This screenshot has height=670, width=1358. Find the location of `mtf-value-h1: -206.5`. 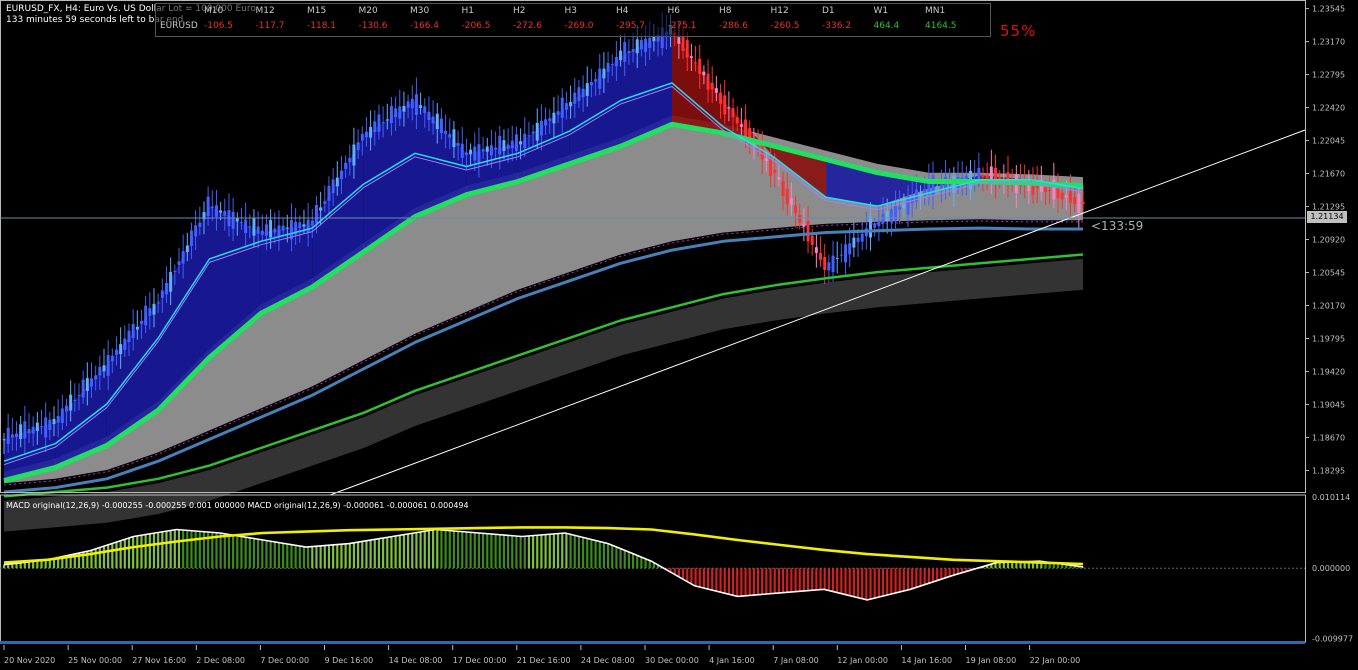

mtf-value-h1: -206.5 is located at coordinates (476, 26).